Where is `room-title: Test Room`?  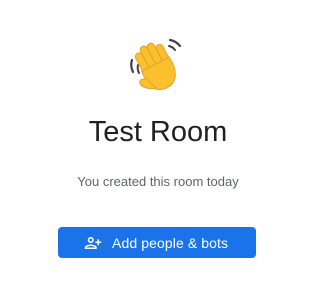
room-title: Test Room is located at coordinates (158, 132).